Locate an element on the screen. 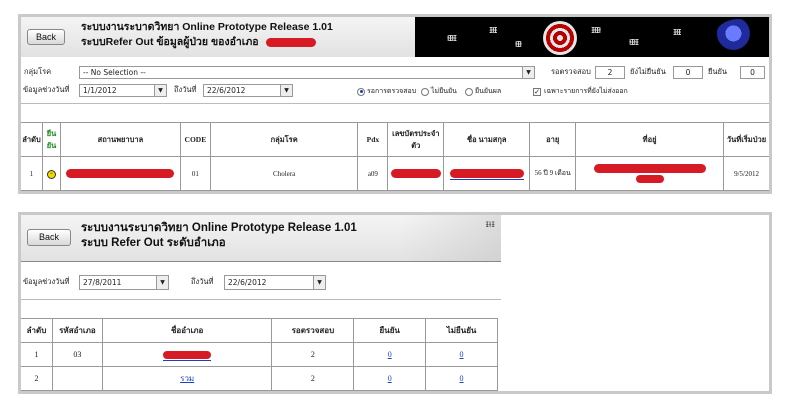  unexported-only-checkbox: ✓ เฉพาะรายการที่ยังไม่ส่งออก is located at coordinates (580, 91).